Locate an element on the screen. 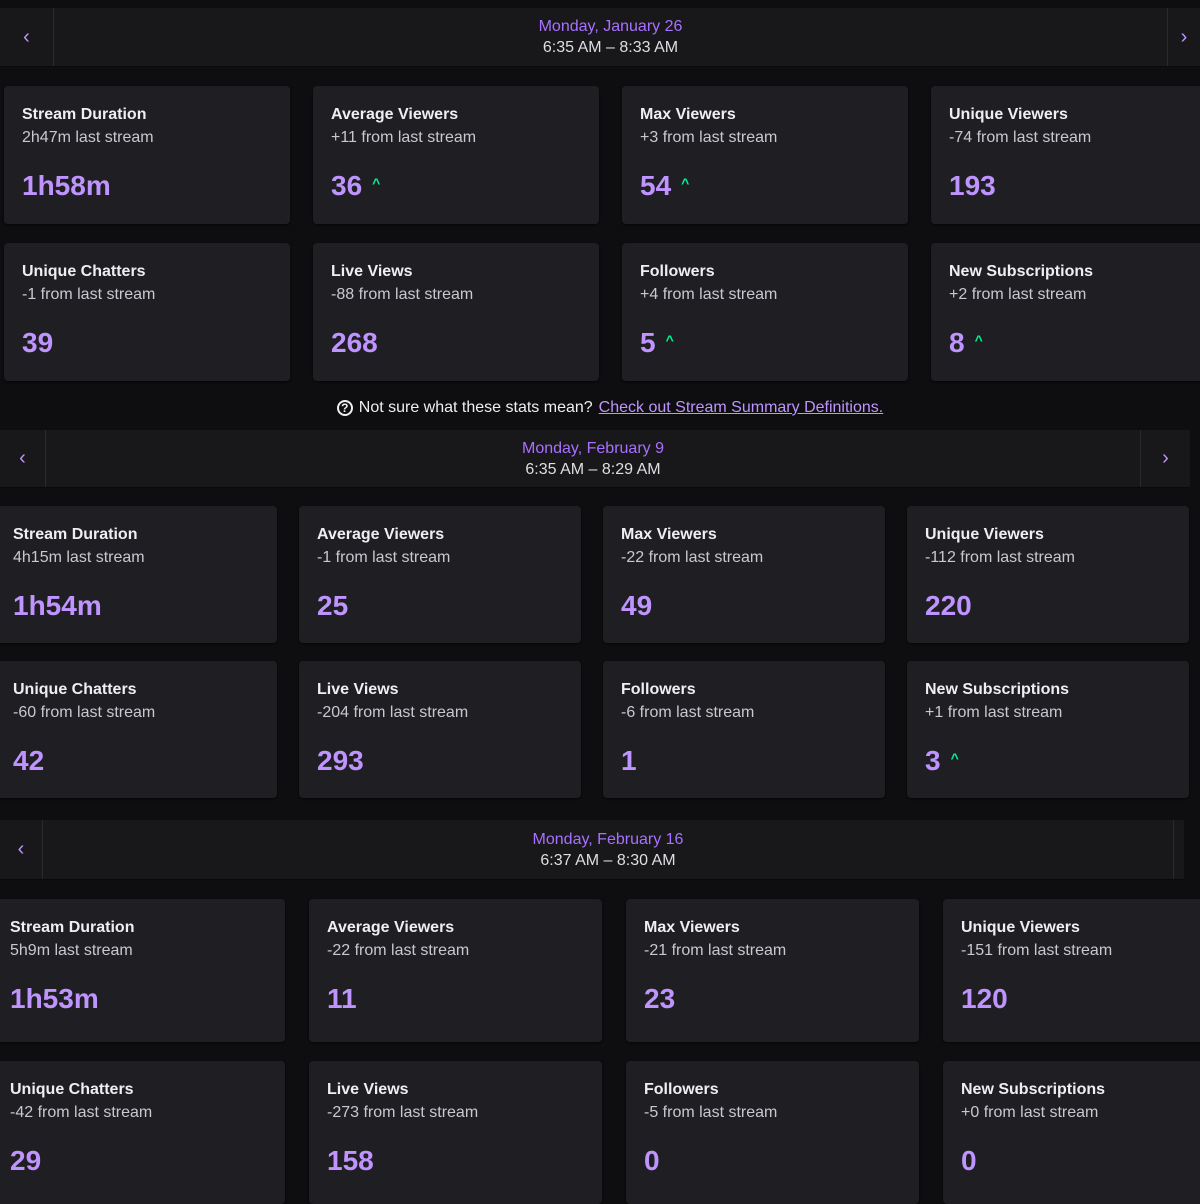 This screenshot has height=1204, width=1200. stat-card-followers: Followers +4 from last stream 5 ^ is located at coordinates (765, 312).